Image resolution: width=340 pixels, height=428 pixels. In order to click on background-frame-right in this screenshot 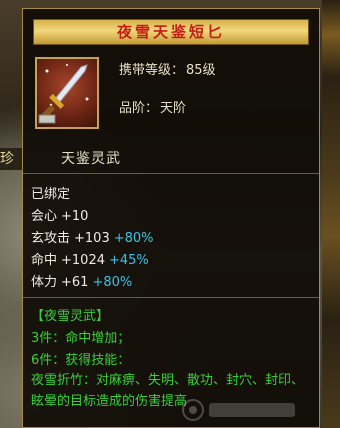, I will do `click(331, 214)`.